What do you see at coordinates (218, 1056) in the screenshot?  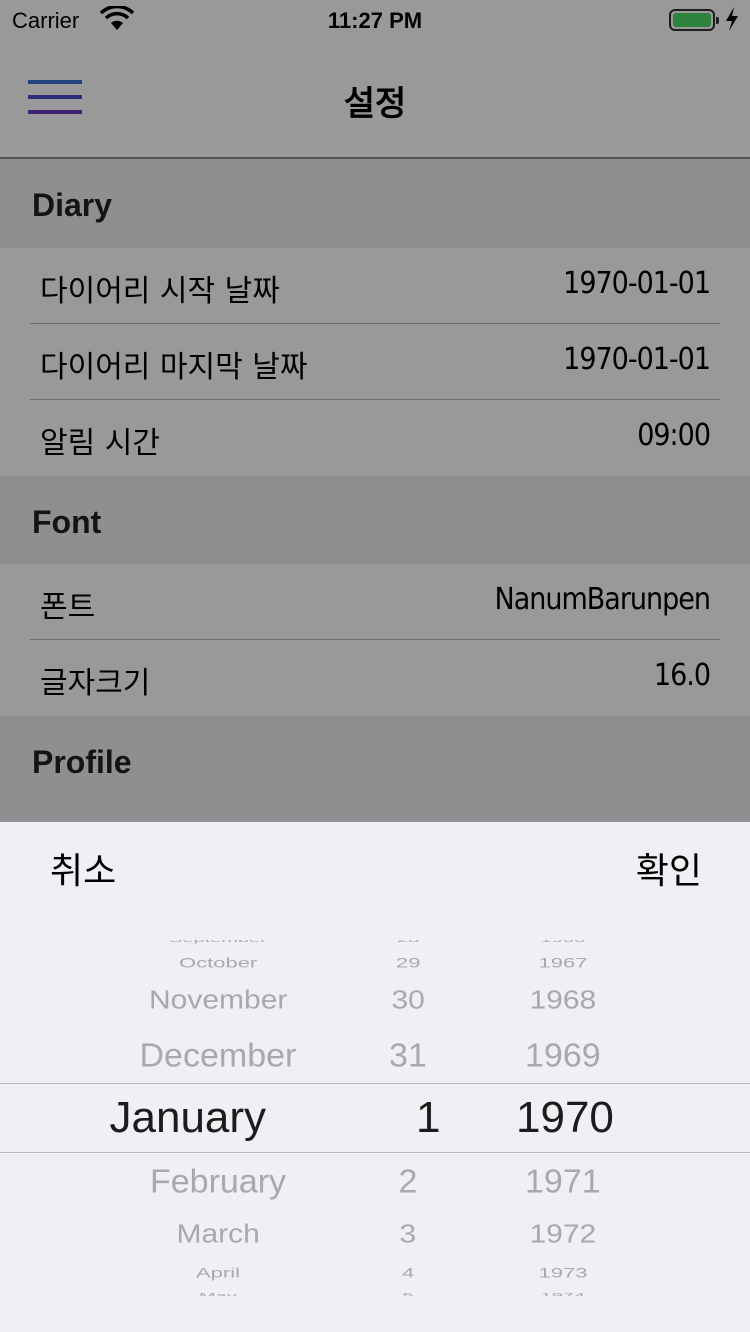 I see `month-item: December` at bounding box center [218, 1056].